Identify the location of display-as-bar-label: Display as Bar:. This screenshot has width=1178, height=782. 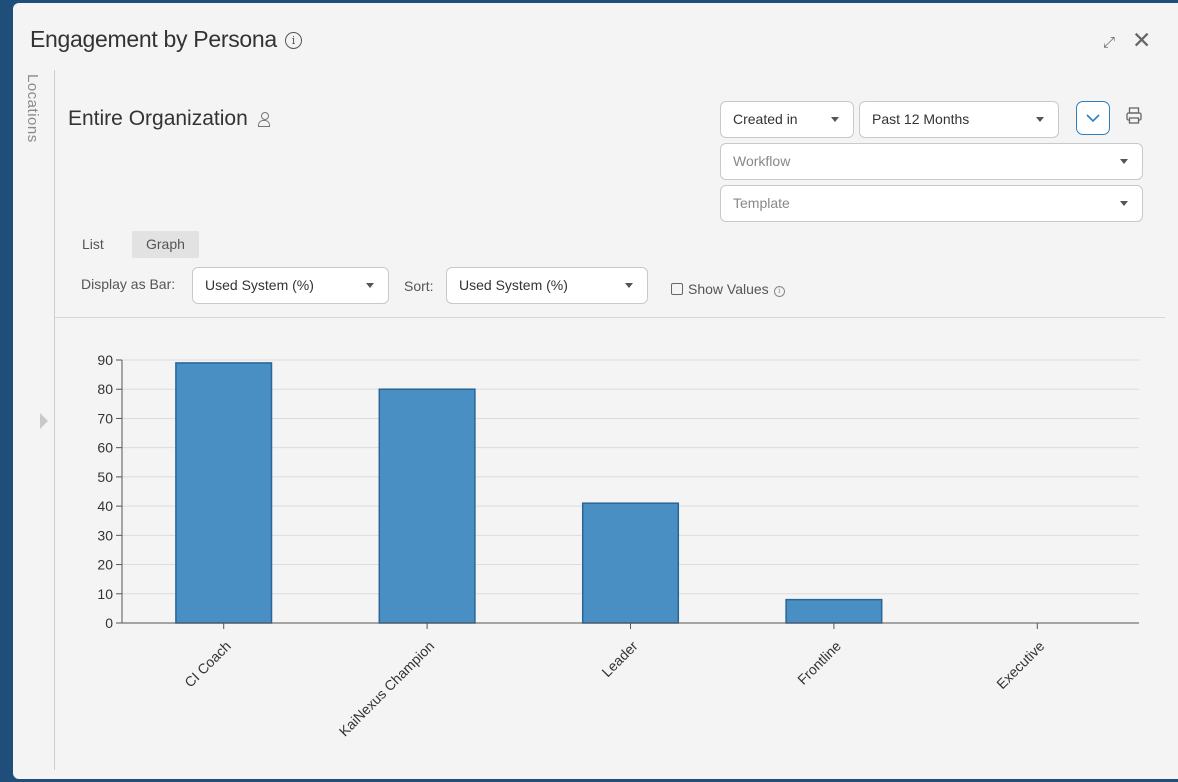
(128, 284).